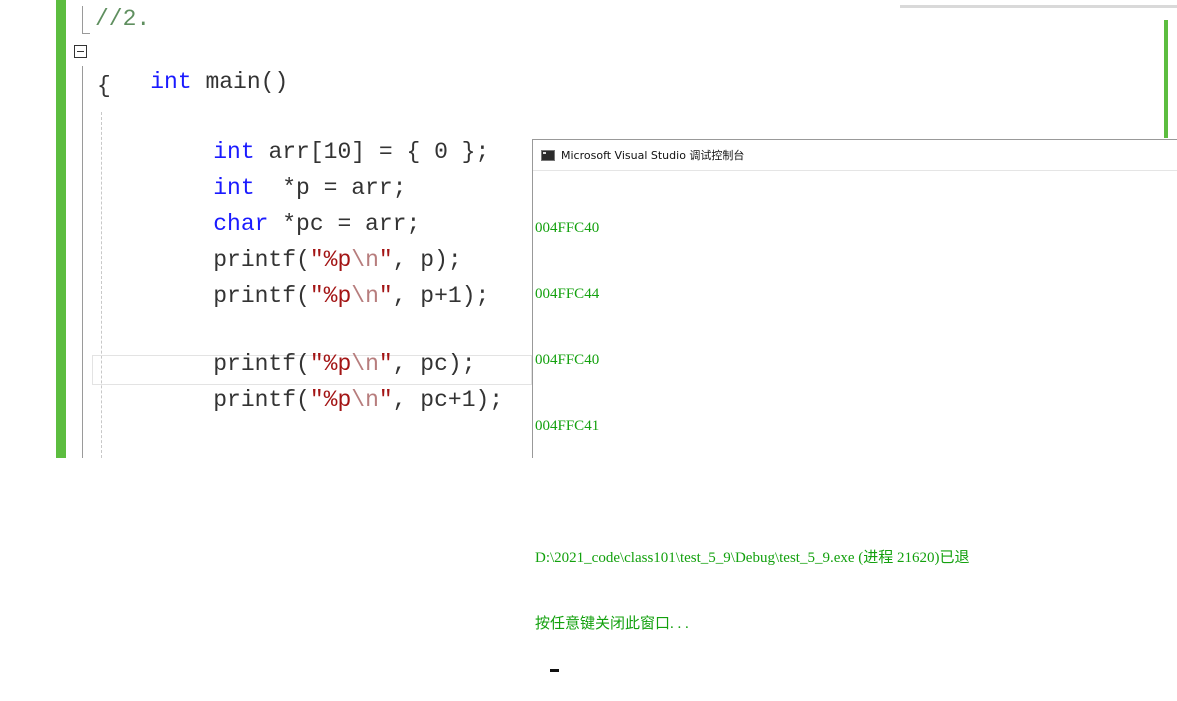  Describe the element at coordinates (612, 624) in the screenshot. I see `console-line: 按任意键关闭此窗口. . .` at that location.